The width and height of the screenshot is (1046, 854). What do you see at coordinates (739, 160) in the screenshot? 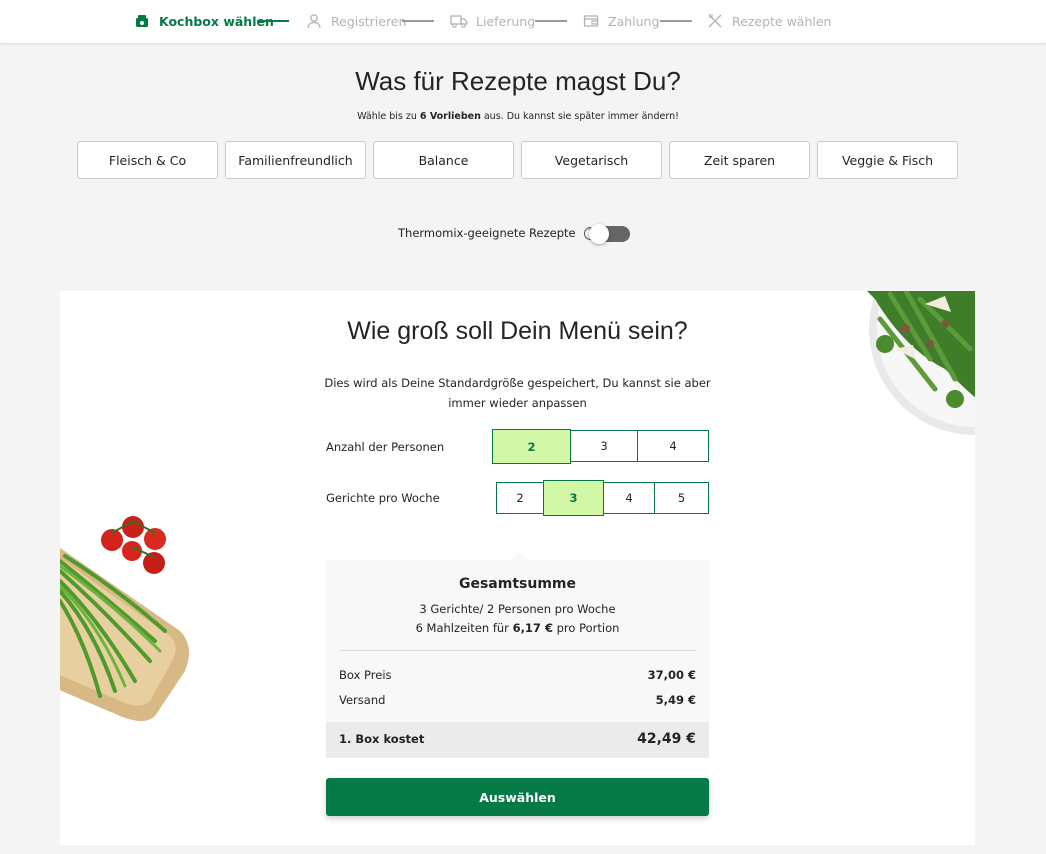
I see `pref-zeit-sparen: Zeit sparen` at bounding box center [739, 160].